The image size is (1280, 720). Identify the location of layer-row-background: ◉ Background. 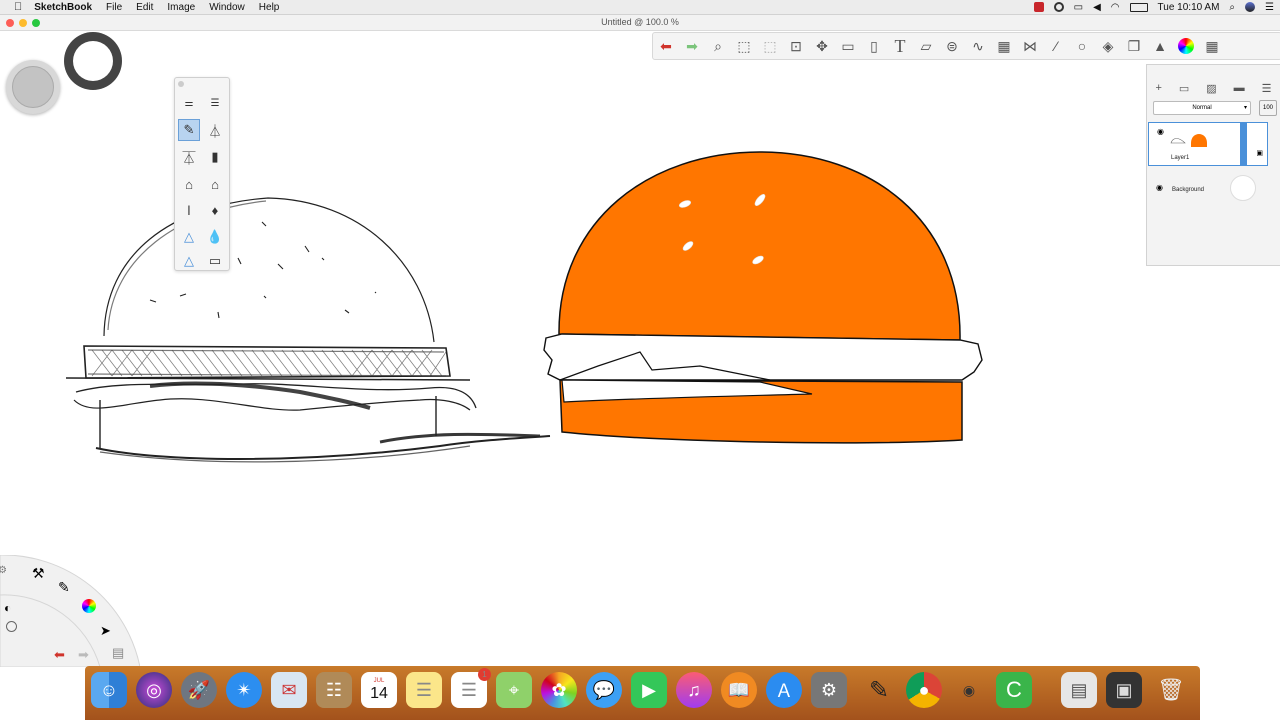
(1207, 187).